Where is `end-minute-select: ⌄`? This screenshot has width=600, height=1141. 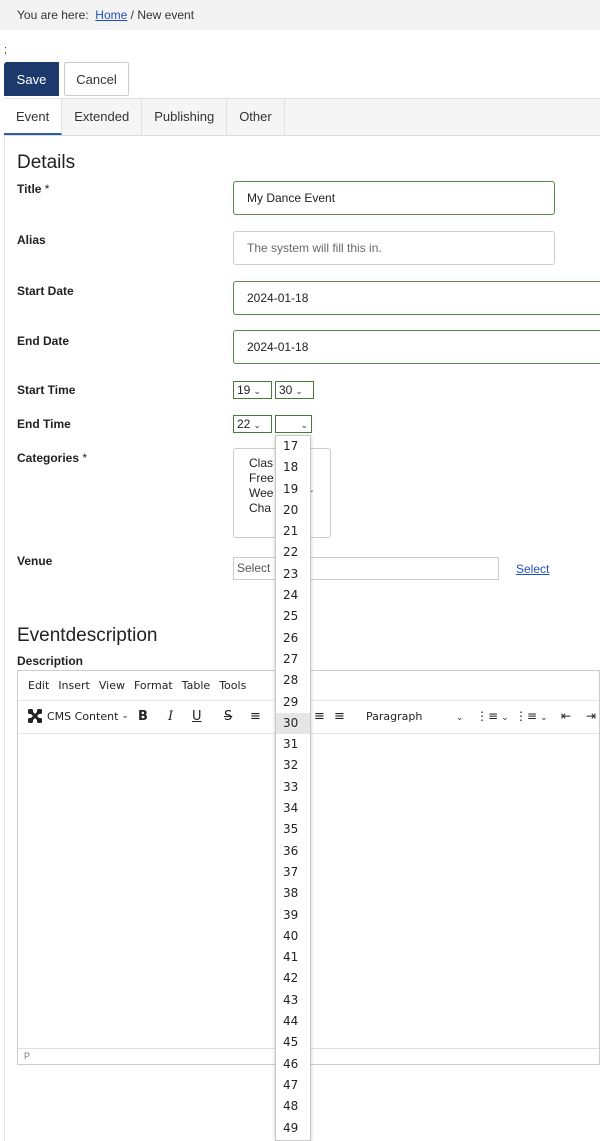
end-minute-select: ⌄ is located at coordinates (293, 424).